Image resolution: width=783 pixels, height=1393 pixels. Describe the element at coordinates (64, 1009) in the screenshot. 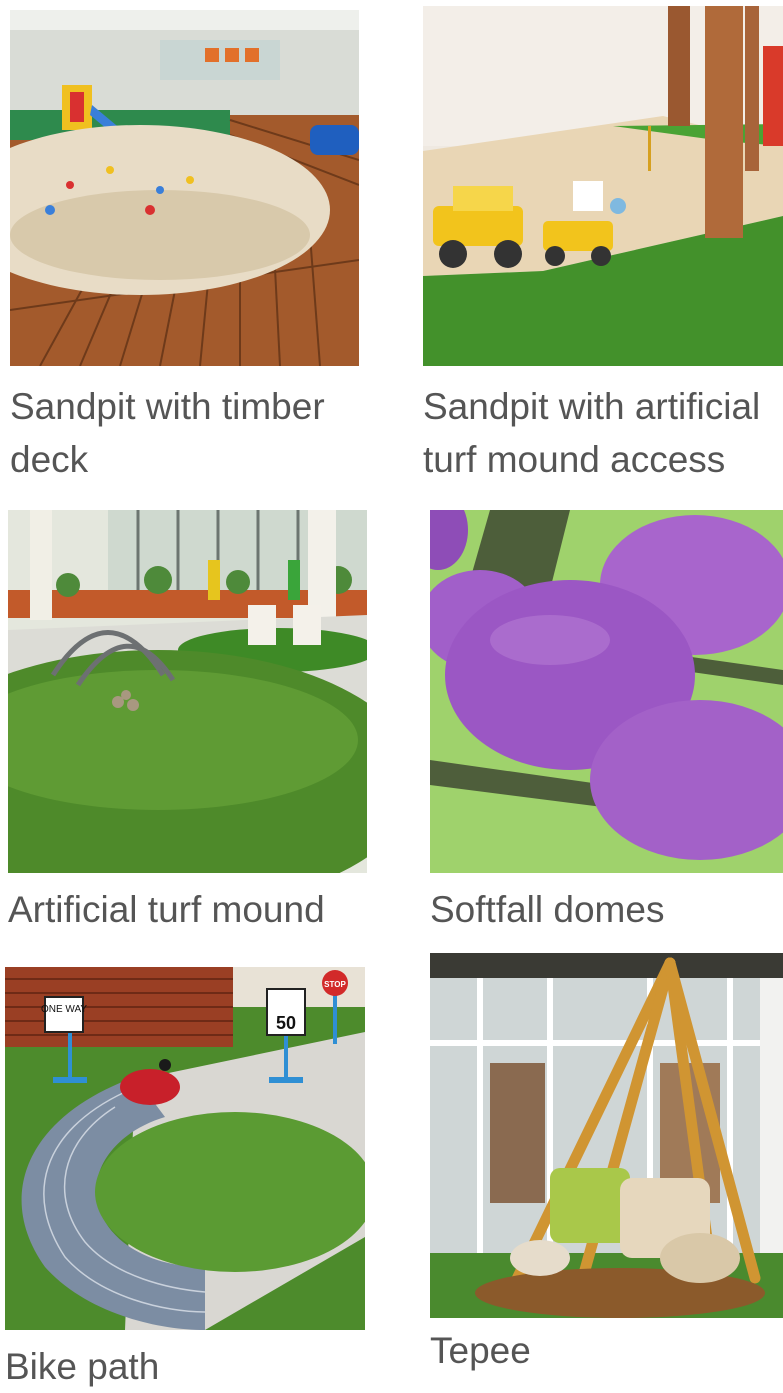

I see `one-way-sign-text: ONE WAY` at that location.